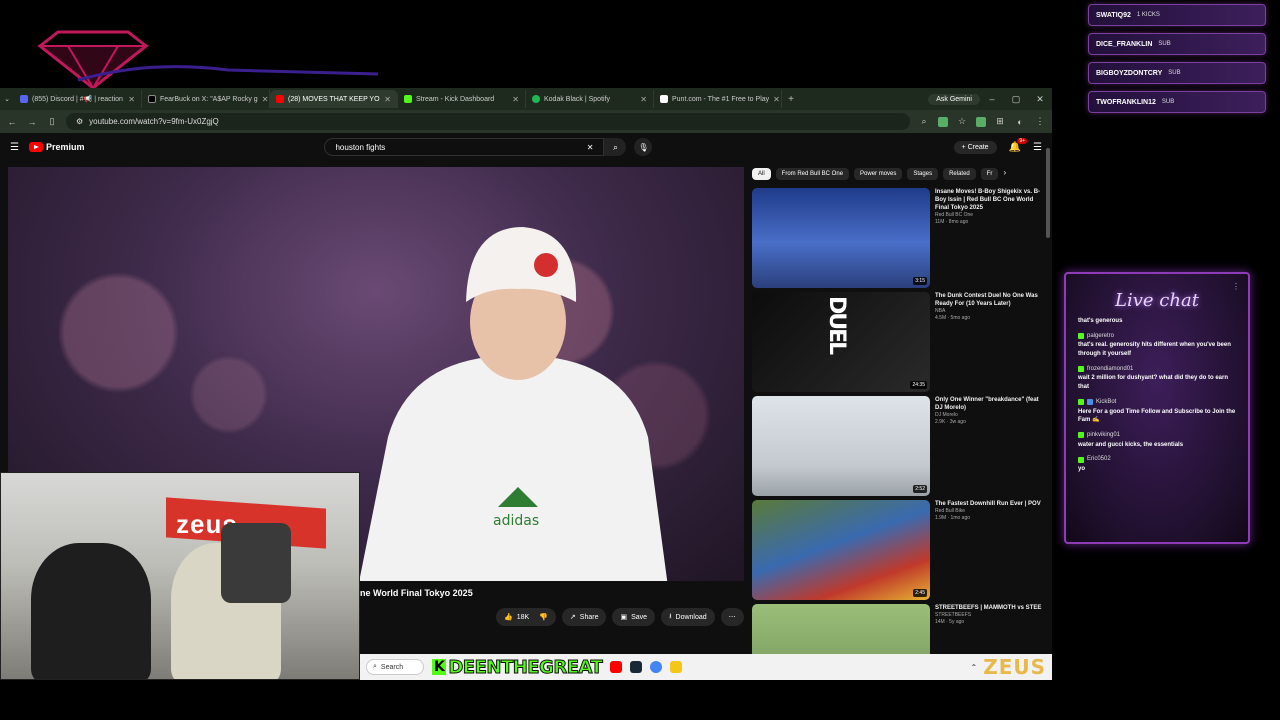 The height and width of the screenshot is (720, 1280). I want to click on chat-menu-icon: ⋮, so click(1236, 286).